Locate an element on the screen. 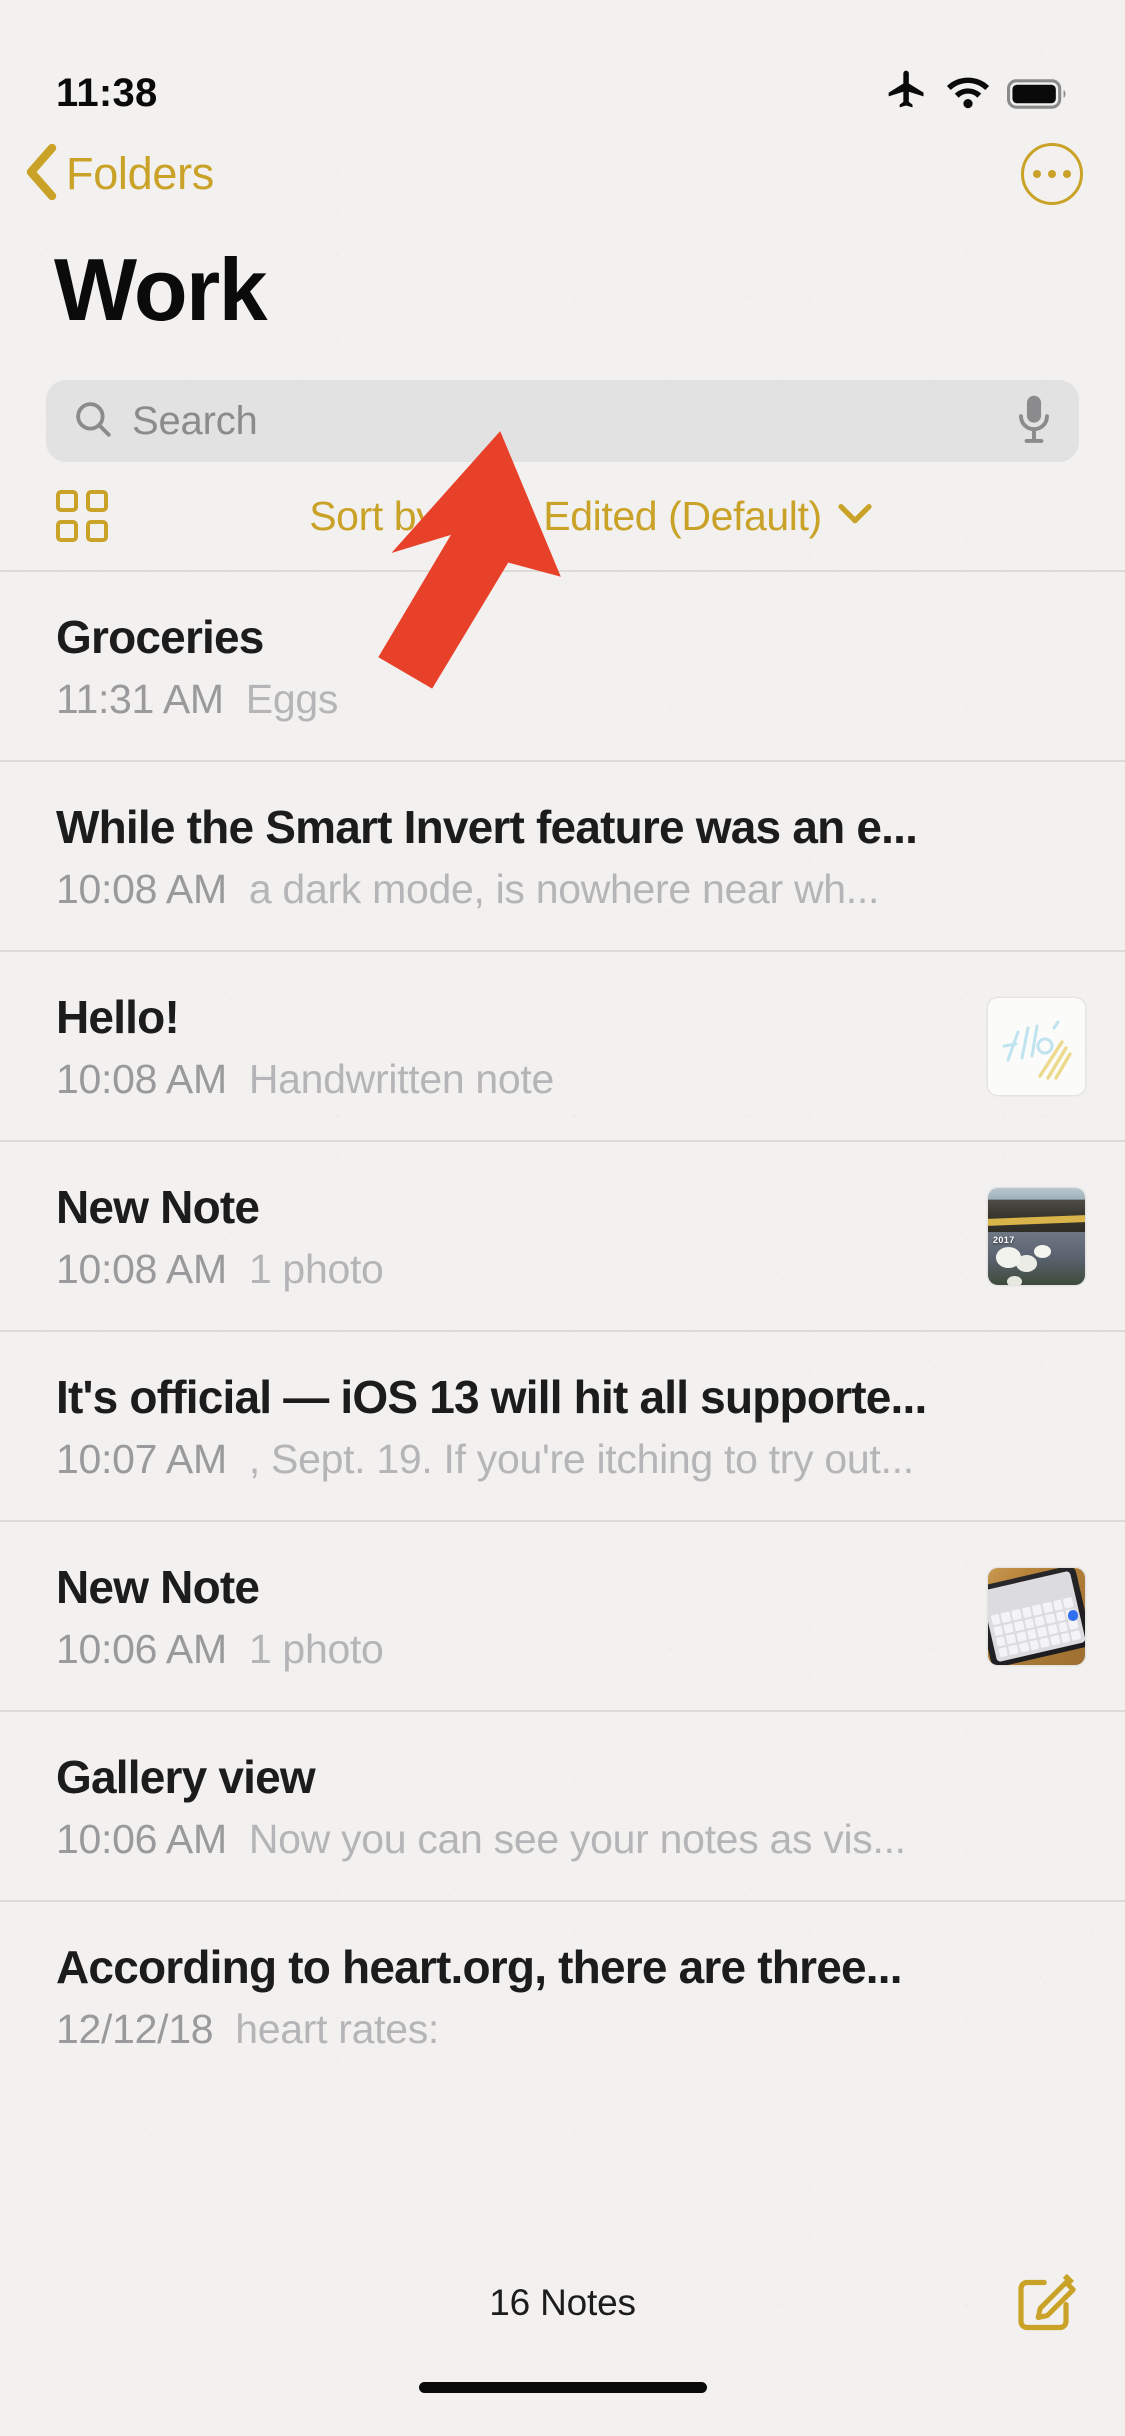 The height and width of the screenshot is (2436, 1125). compose-note-icon is located at coordinates (1048, 2303).